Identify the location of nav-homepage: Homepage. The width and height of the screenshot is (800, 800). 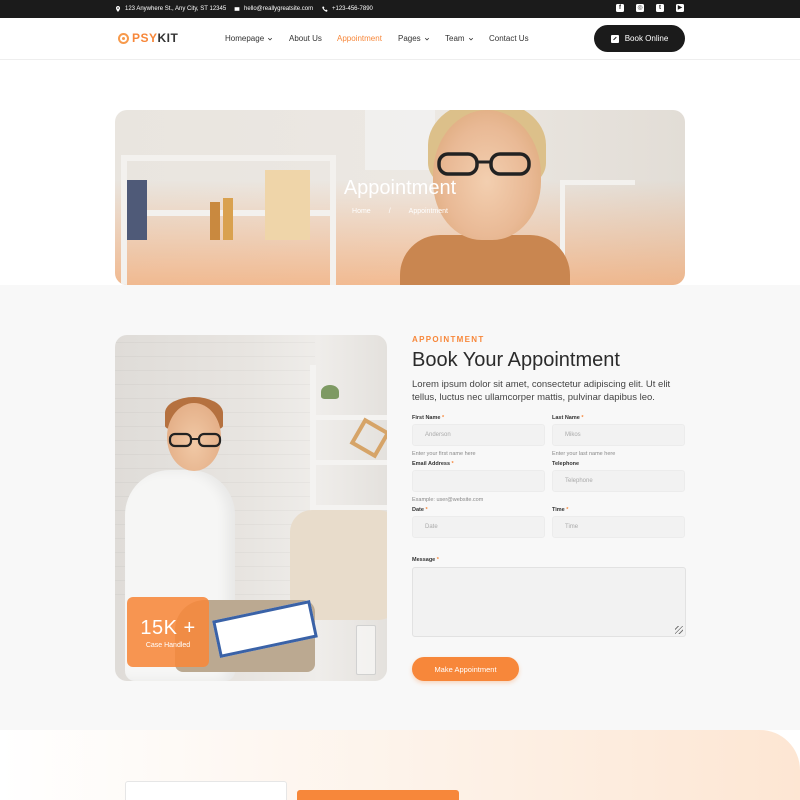
(249, 38).